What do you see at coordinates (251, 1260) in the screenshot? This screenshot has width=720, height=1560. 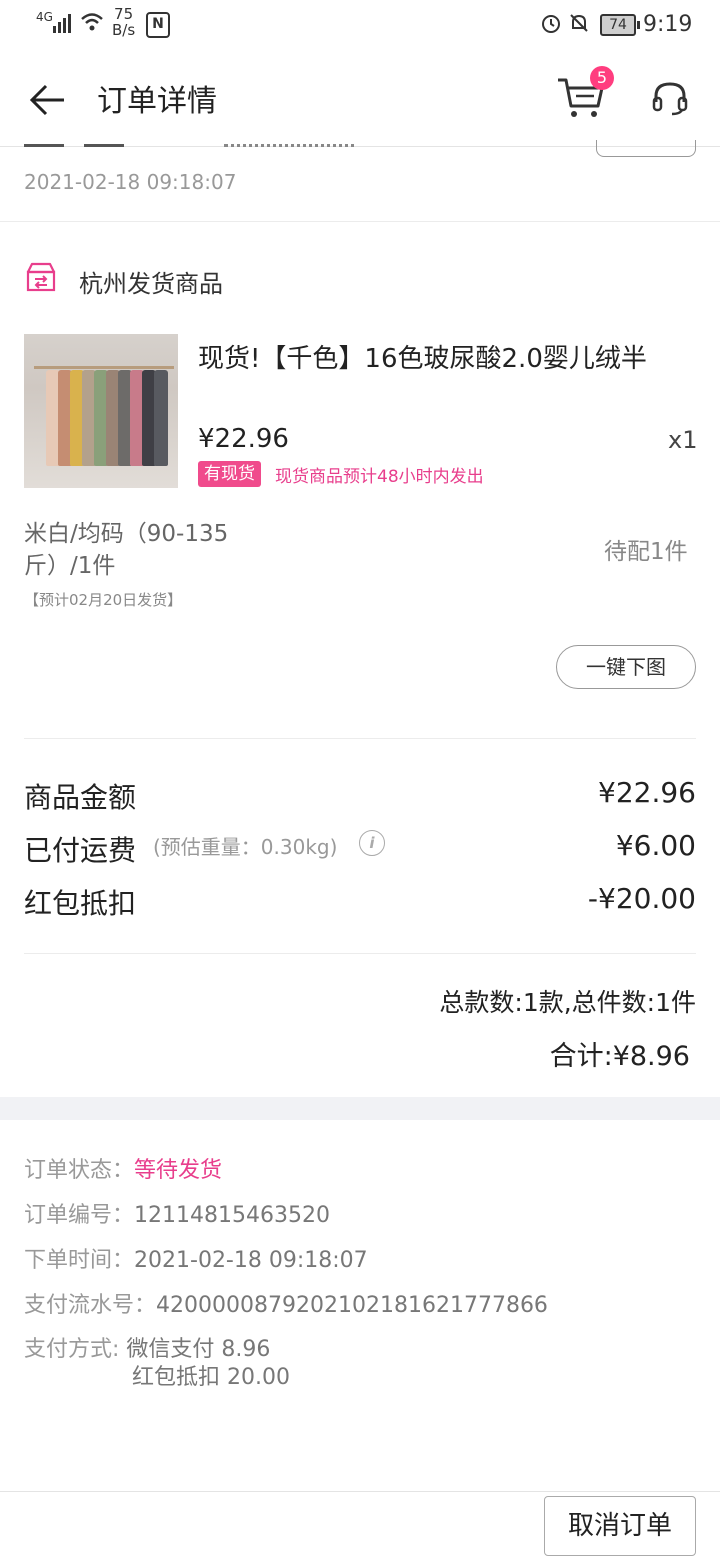 I see `order-time-value: 2021-02-18 09:18:07` at bounding box center [251, 1260].